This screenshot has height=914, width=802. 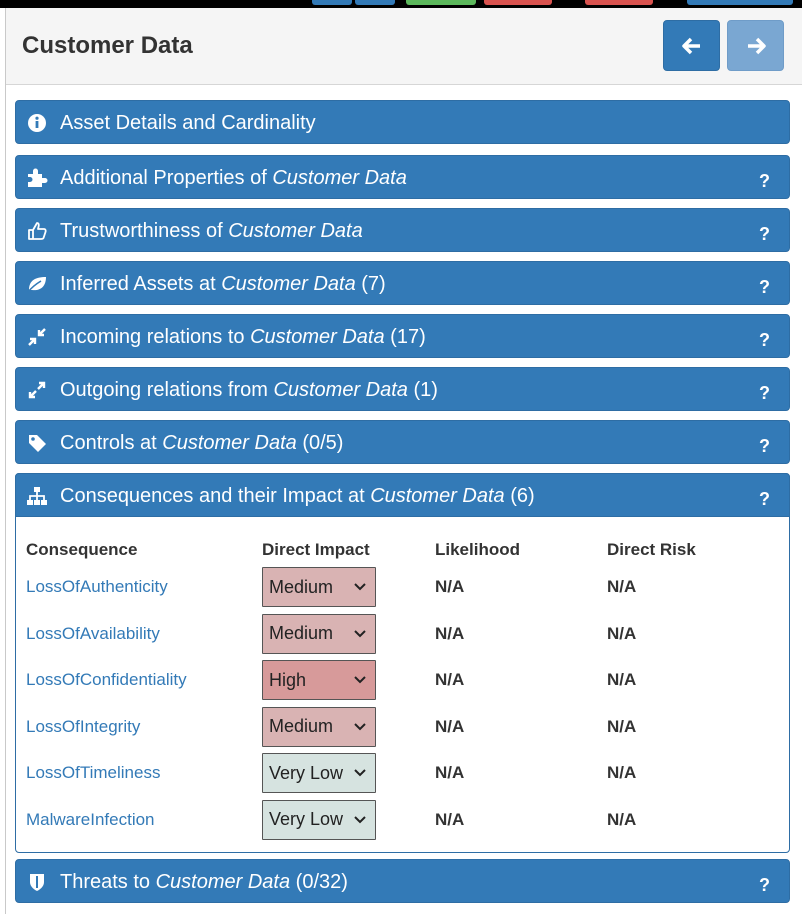 I want to click on section-inferred-assets: Inferred Assets at Customer Data (7) ?, so click(x=402, y=283).